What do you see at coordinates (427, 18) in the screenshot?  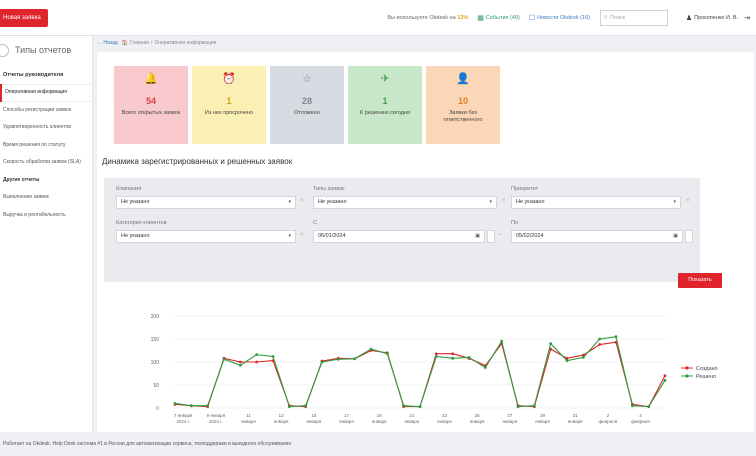 I see `usage-info: Вы используете Okdesk на 13%` at bounding box center [427, 18].